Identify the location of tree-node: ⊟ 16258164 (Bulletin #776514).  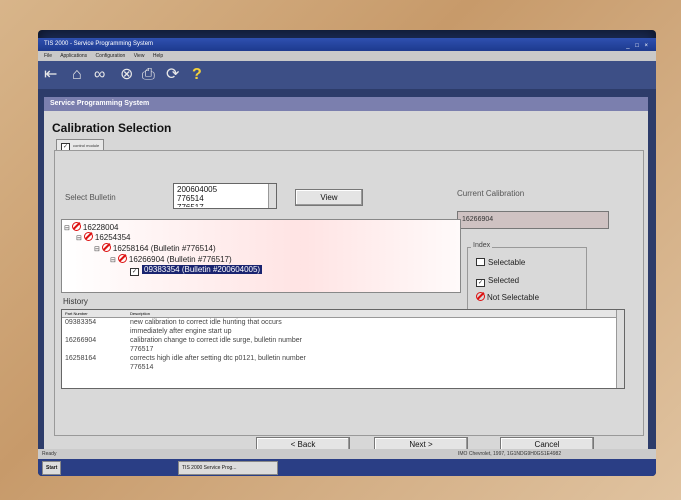
(155, 248).